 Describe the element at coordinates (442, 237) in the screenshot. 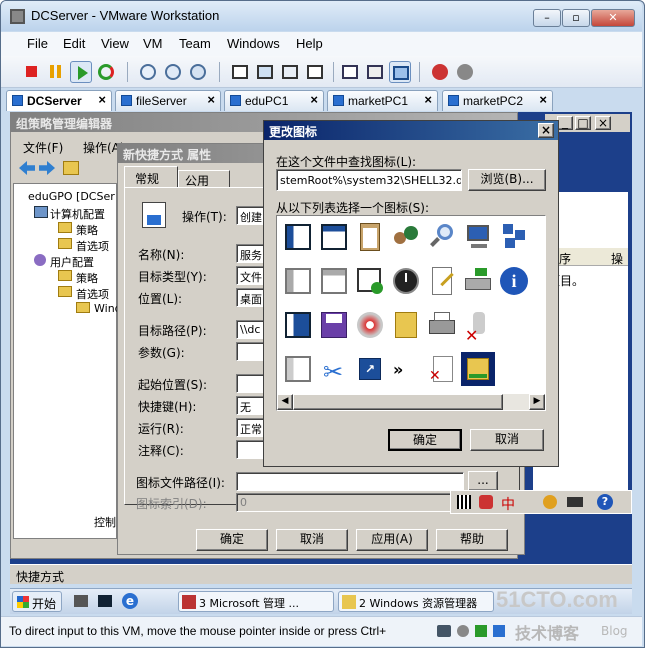

I see `search-icon` at that location.